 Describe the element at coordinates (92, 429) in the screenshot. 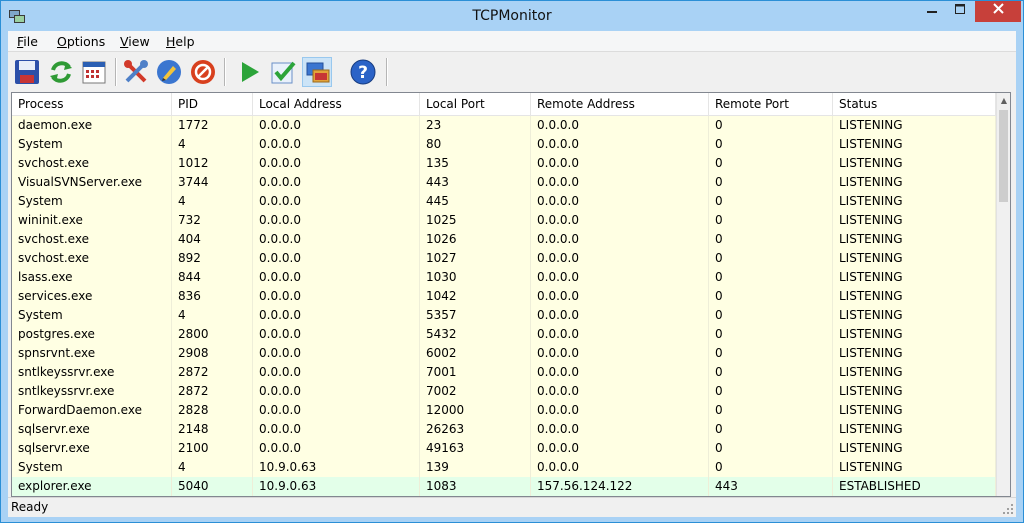

I see `cell-process: sqlservr.exe` at that location.